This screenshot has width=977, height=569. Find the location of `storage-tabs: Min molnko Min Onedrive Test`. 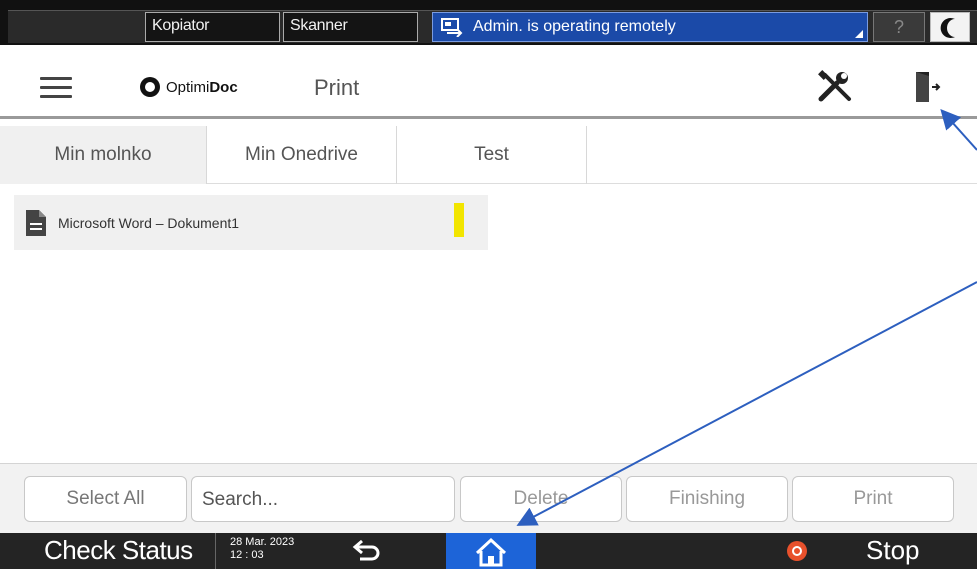

storage-tabs: Min molnko Min Onedrive Test is located at coordinates (488, 155).